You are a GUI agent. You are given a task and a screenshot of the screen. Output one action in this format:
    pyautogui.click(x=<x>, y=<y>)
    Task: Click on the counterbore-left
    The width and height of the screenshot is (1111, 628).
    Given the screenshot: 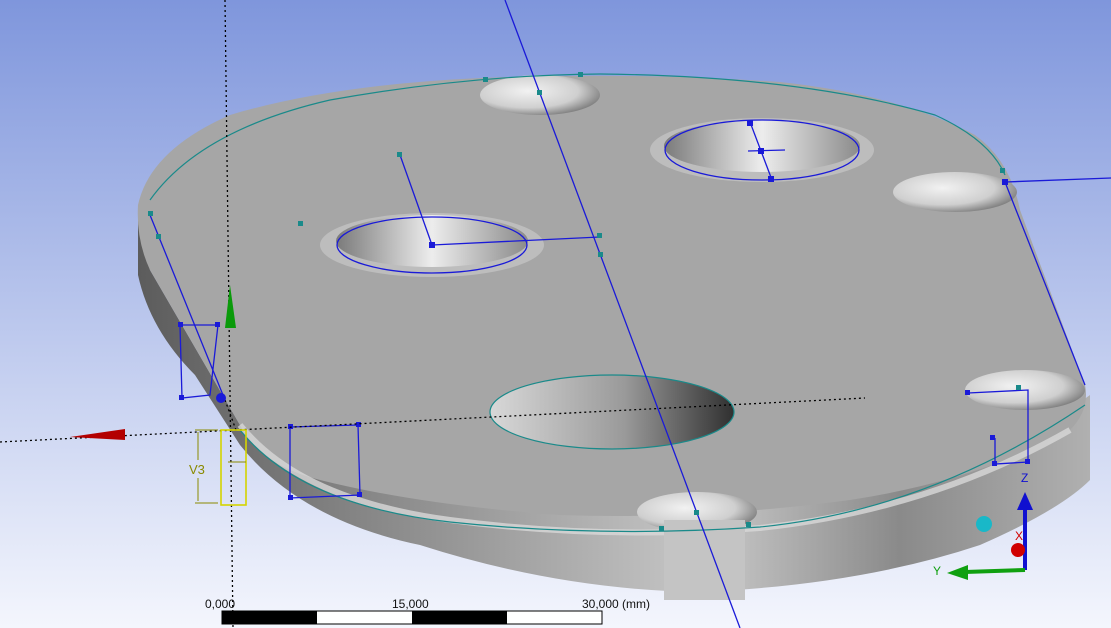 What is the action you would take?
    pyautogui.click(x=432, y=241)
    